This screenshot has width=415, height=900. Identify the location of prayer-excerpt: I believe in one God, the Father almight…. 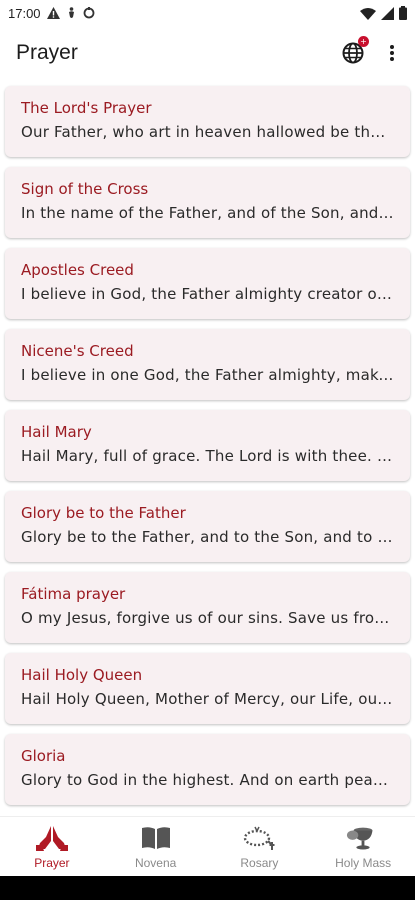
(207, 375).